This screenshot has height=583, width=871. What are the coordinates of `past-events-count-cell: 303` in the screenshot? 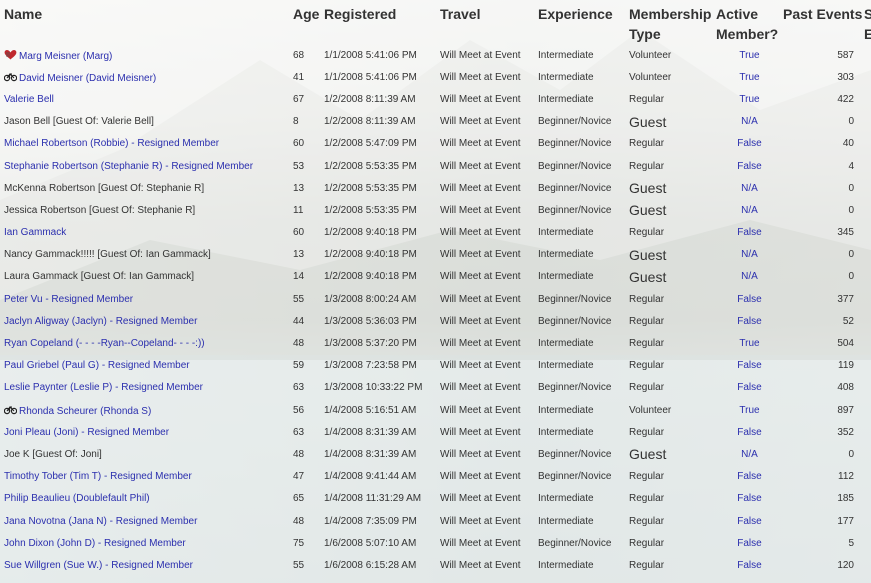 It's located at (845, 77).